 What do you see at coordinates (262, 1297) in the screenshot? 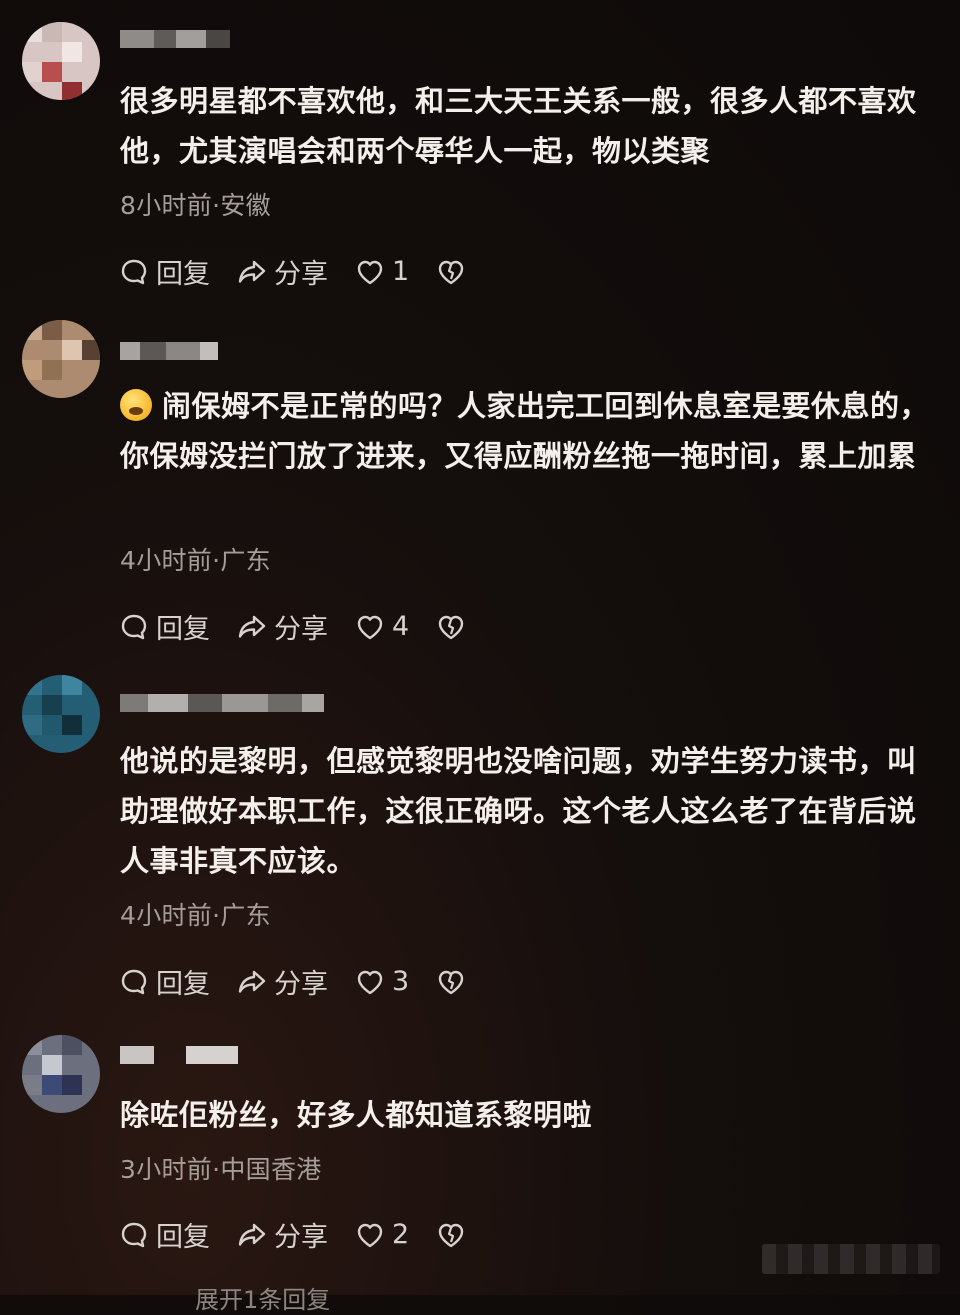
I see `expand-replies-link: 展开1条回复` at bounding box center [262, 1297].